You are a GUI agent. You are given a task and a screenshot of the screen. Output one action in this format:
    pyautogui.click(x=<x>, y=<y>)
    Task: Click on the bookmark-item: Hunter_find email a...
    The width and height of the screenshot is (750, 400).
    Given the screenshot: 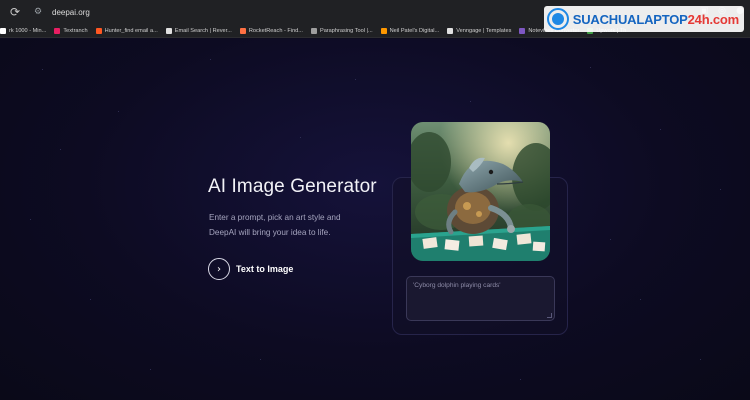 What is the action you would take?
    pyautogui.click(x=126, y=30)
    